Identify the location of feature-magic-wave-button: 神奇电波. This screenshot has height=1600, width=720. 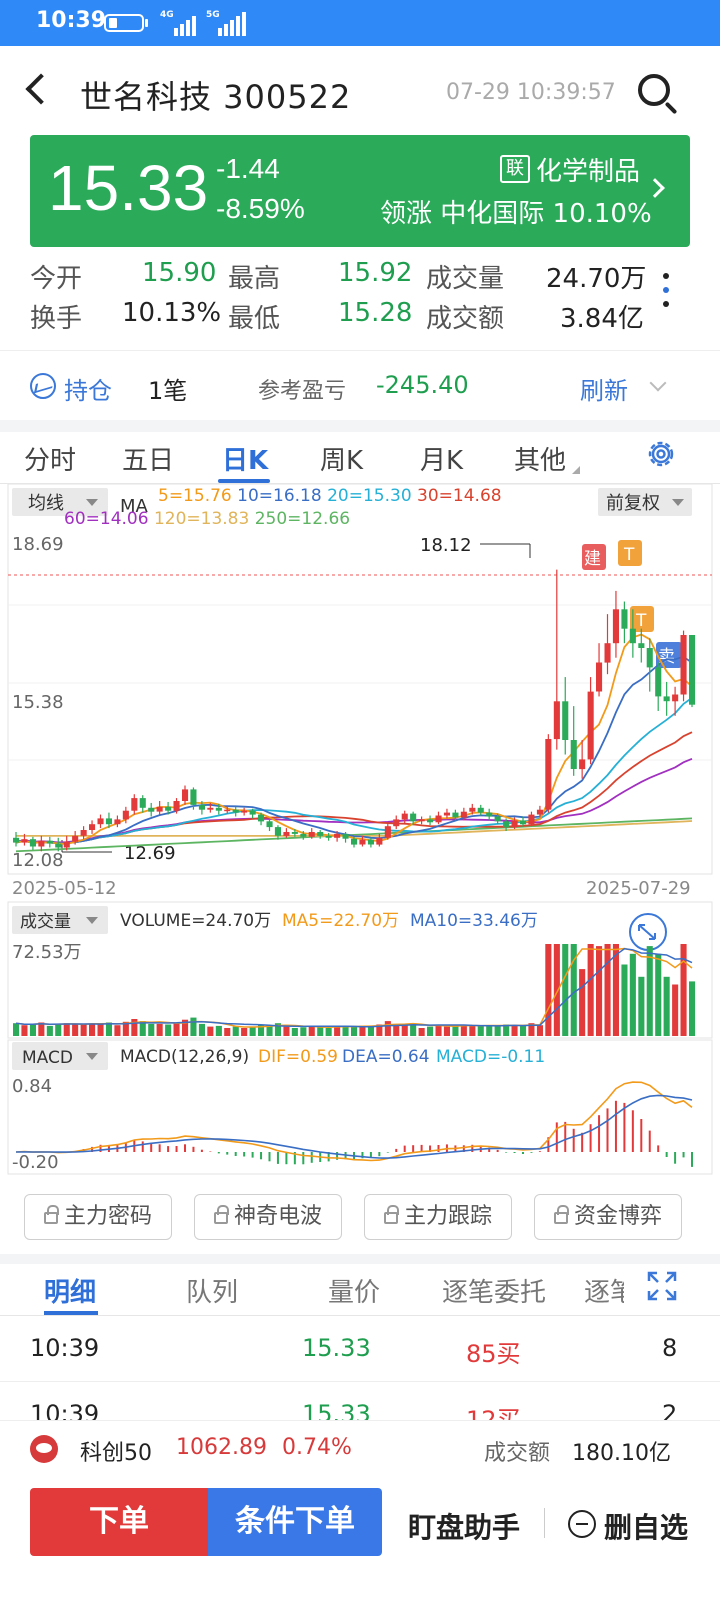
(268, 1217).